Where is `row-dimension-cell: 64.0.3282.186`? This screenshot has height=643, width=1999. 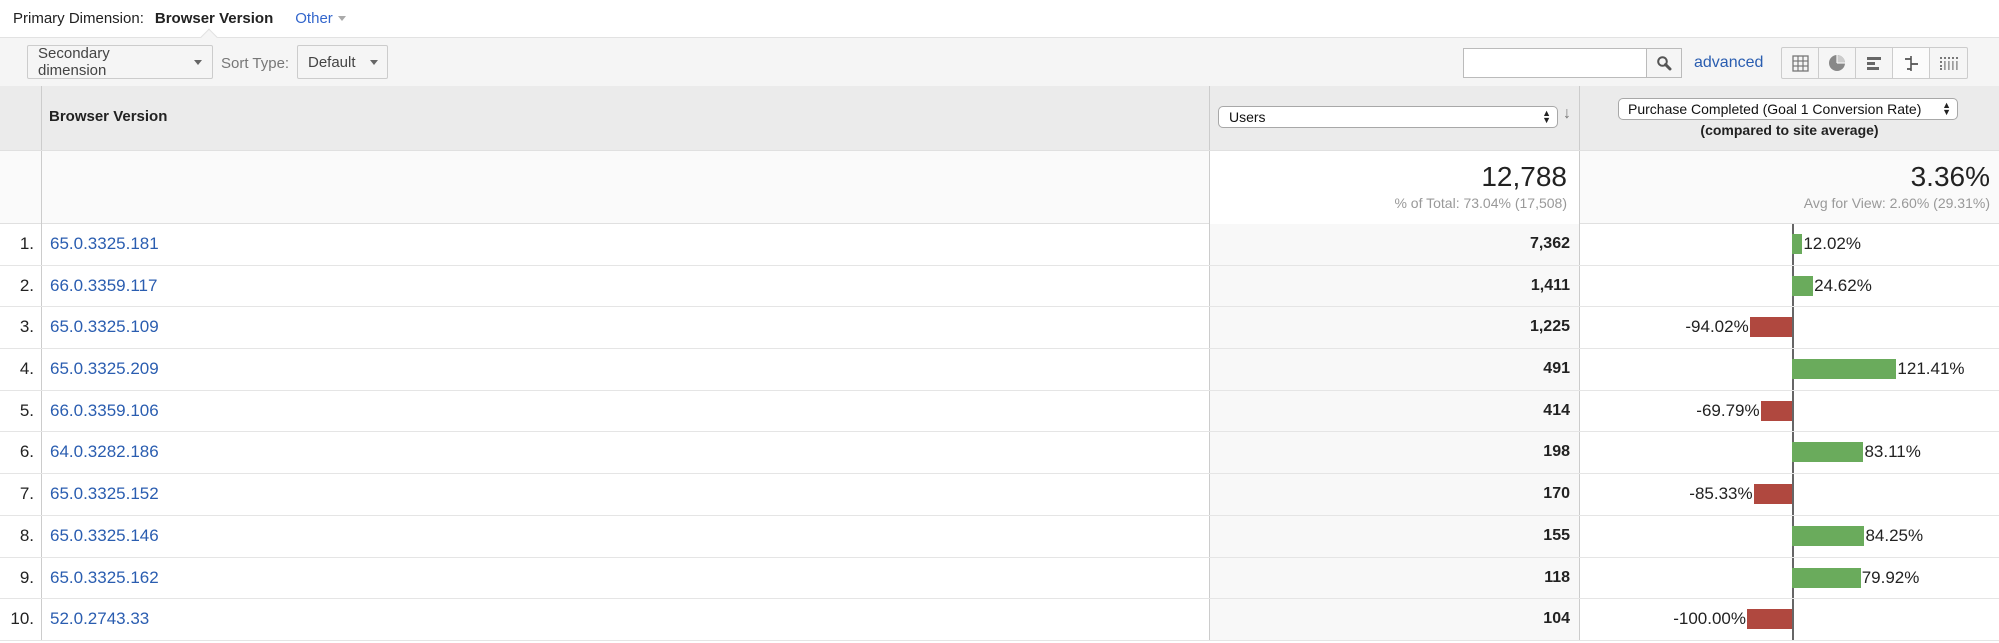 row-dimension-cell: 64.0.3282.186 is located at coordinates (626, 453).